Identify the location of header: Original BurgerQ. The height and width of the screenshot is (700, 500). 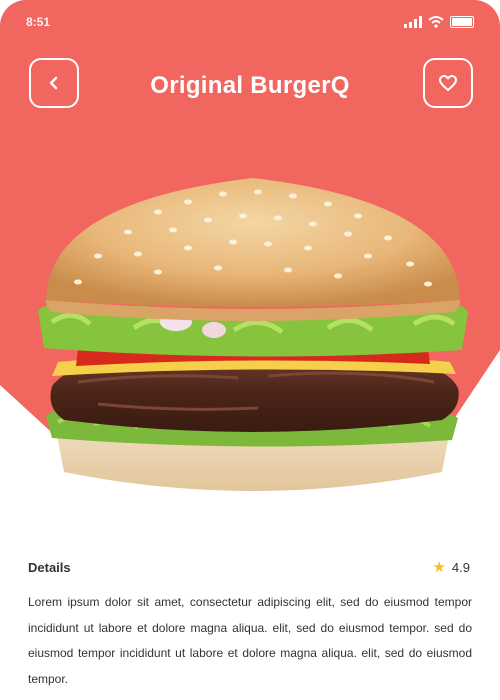
(250, 86).